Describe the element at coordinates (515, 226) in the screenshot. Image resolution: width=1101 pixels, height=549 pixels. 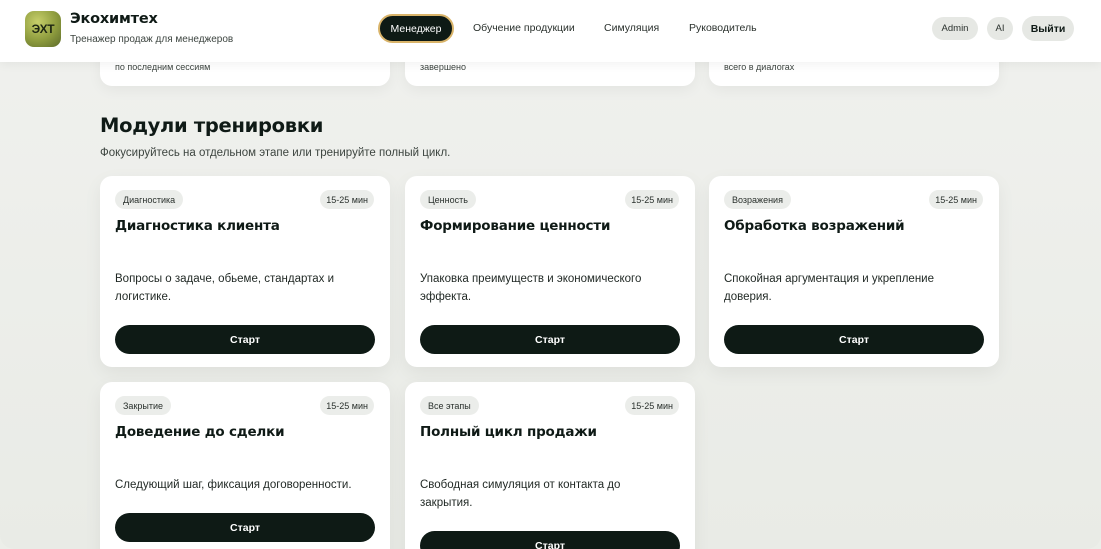
I see `module-title: Формирование ценности` at that location.